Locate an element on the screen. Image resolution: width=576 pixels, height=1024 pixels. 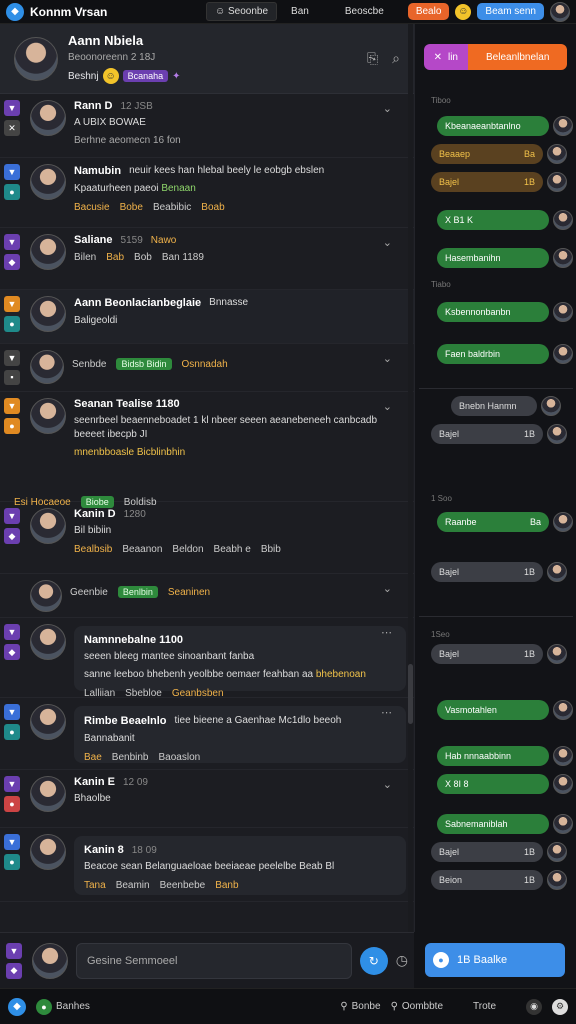
right-list-item: Beion 1B is located at coordinates (499, 880).